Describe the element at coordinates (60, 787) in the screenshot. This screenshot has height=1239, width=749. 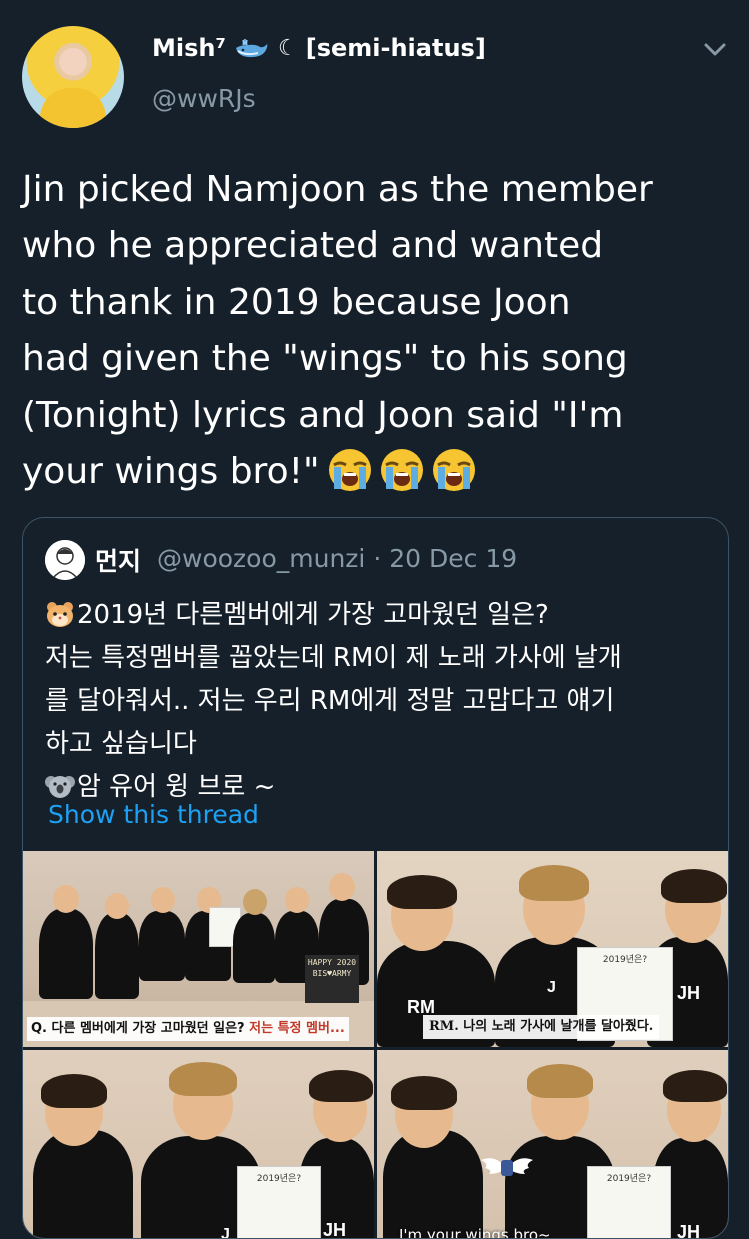
I see `koala-face-icon` at that location.